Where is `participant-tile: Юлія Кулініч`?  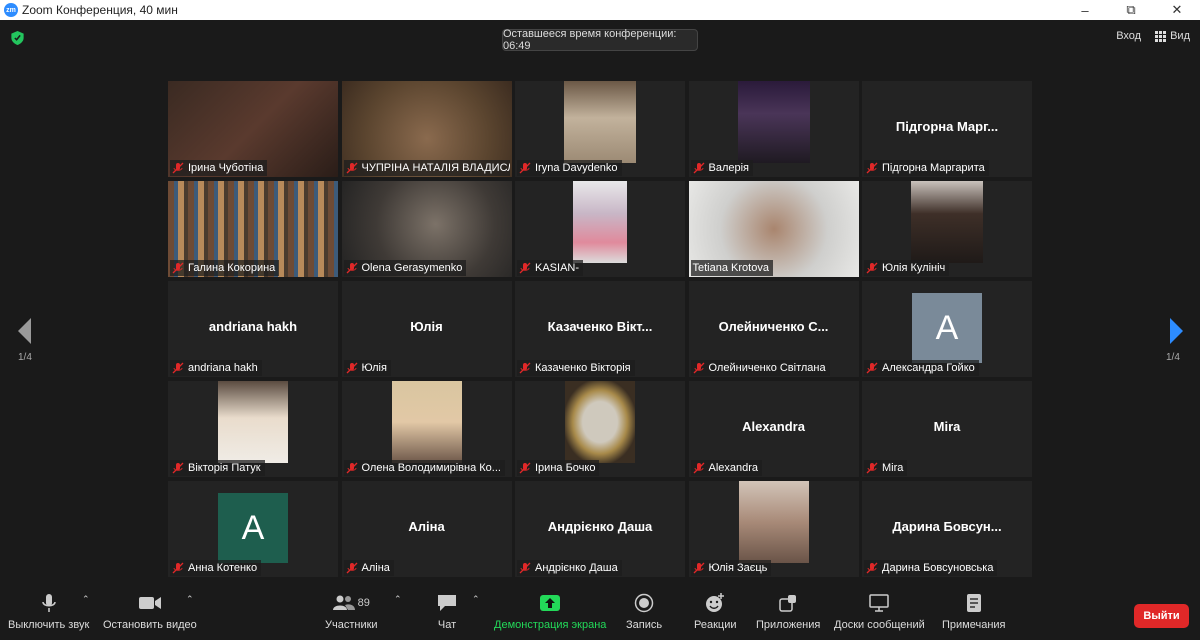 participant-tile: Юлія Кулініч is located at coordinates (947, 229).